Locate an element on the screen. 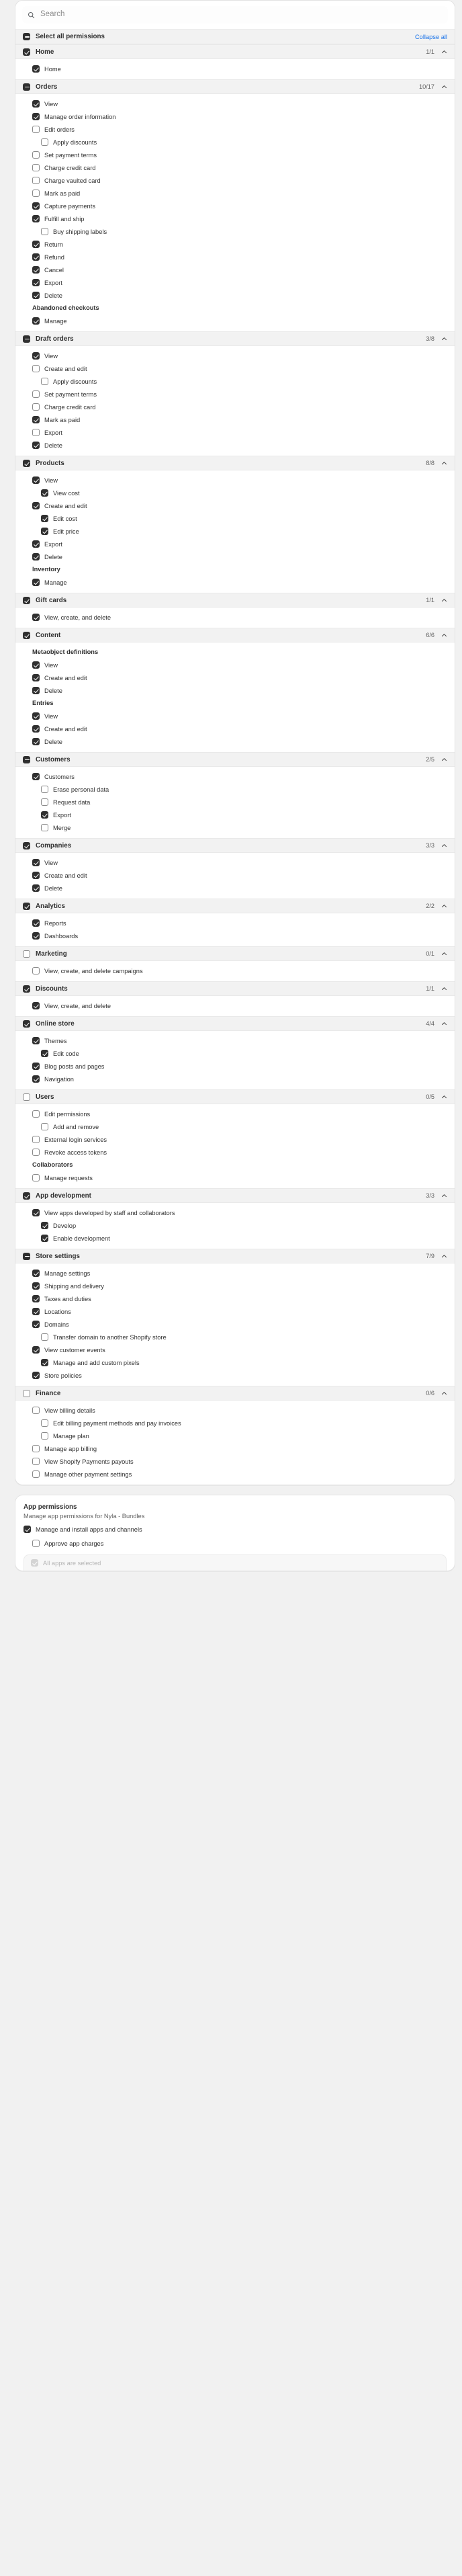 Image resolution: width=462 pixels, height=2576 pixels. group-header-users: Users 0/5 is located at coordinates (235, 1096).